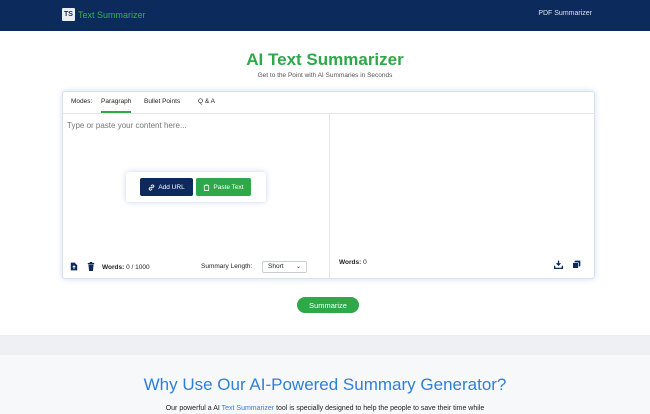 This screenshot has height=414, width=650. I want to click on summary-length-label: Summary Length:, so click(227, 266).